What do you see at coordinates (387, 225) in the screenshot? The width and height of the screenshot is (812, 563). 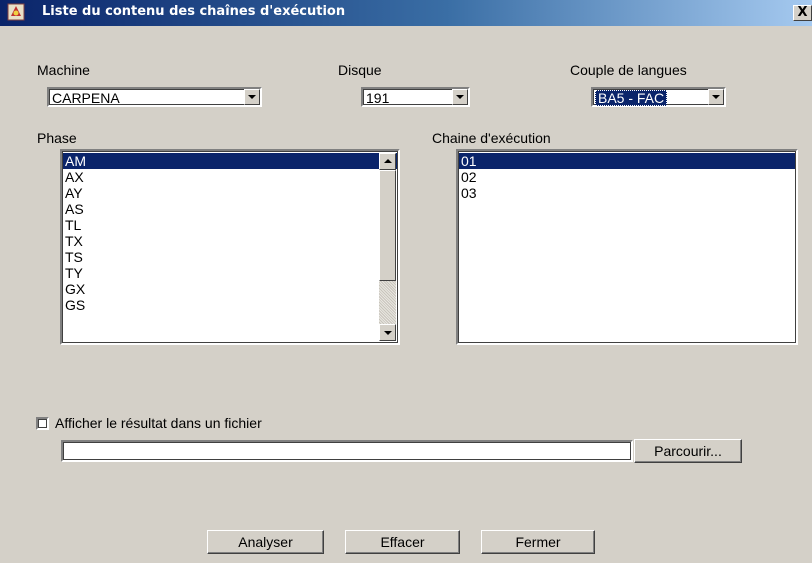 I see `scroll-thumb` at bounding box center [387, 225].